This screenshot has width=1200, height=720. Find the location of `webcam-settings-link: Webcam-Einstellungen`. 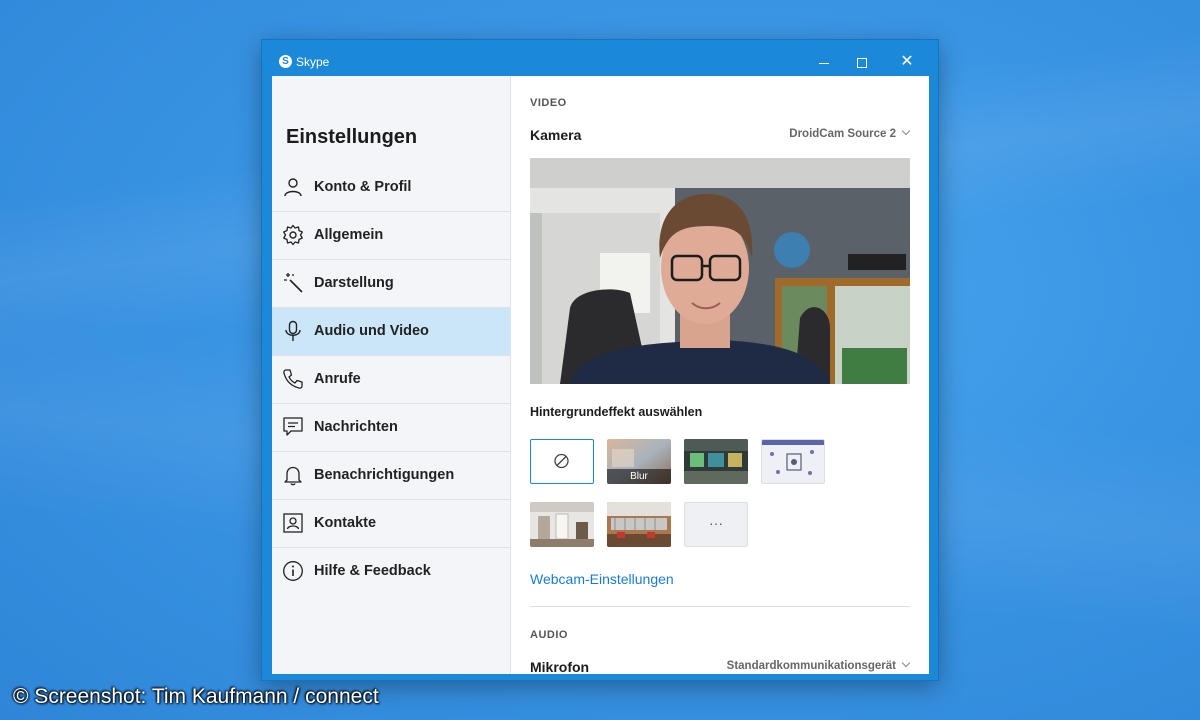

webcam-settings-link: Webcam-Einstellungen is located at coordinates (602, 579).